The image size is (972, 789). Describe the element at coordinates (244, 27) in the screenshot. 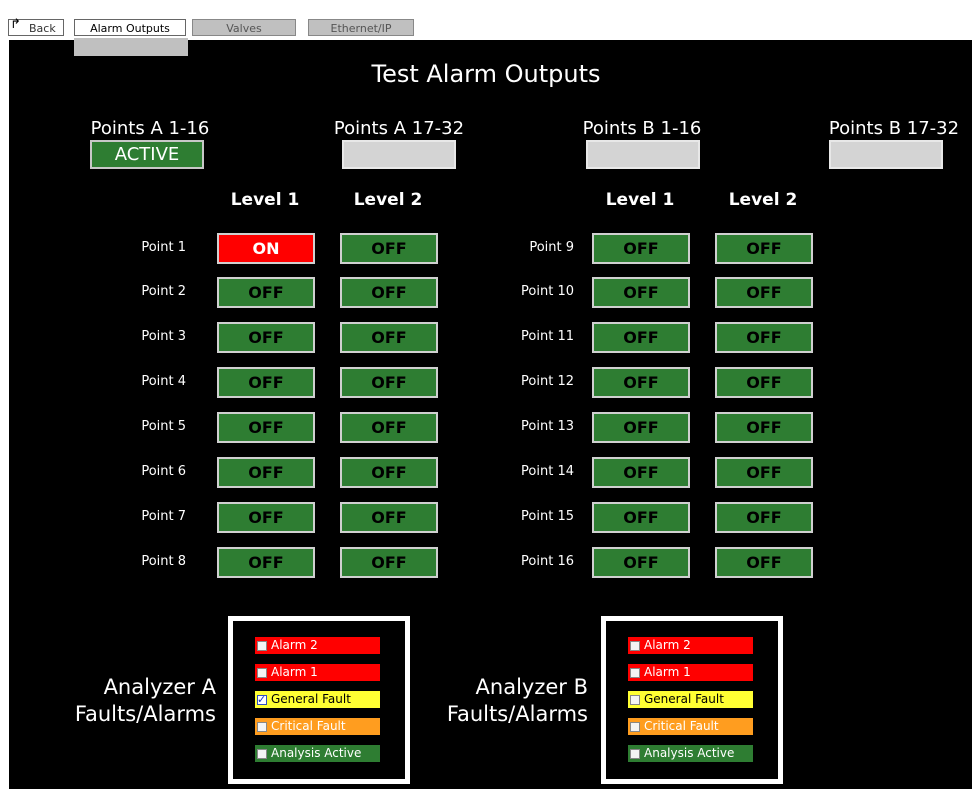

I see `tab-valves: Valves` at that location.